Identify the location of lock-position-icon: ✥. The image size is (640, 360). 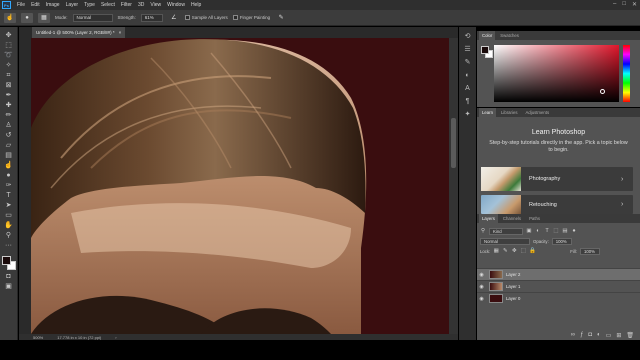
(514, 251).